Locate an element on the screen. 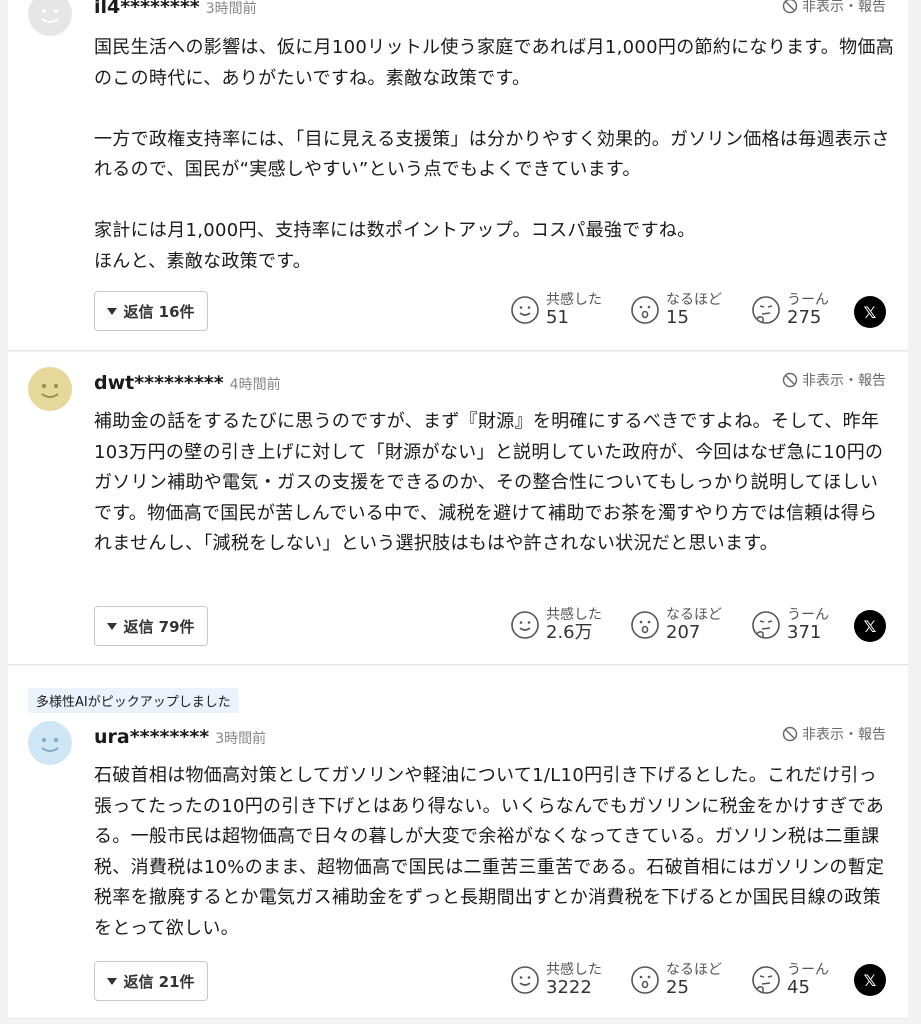  reaction-agree: 共感した 2.6万 is located at coordinates (556, 625).